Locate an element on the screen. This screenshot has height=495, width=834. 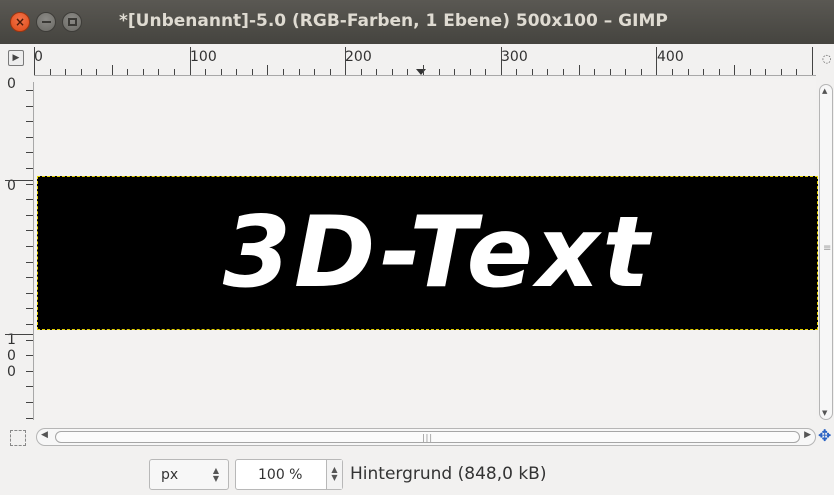
pointer-position-marker is located at coordinates (421, 72).